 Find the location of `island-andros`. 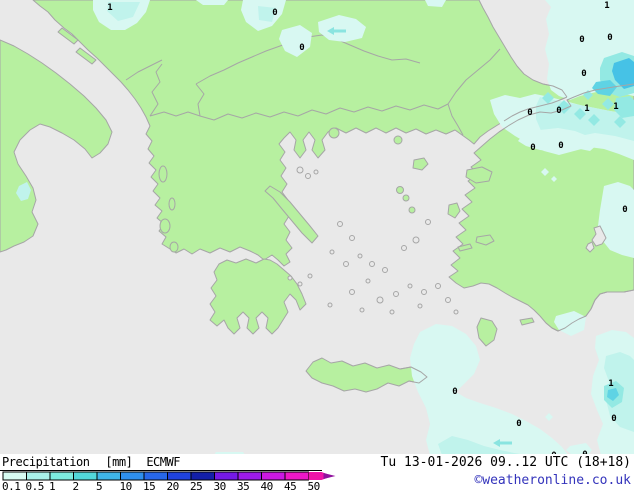

island-andros is located at coordinates (400, 190).